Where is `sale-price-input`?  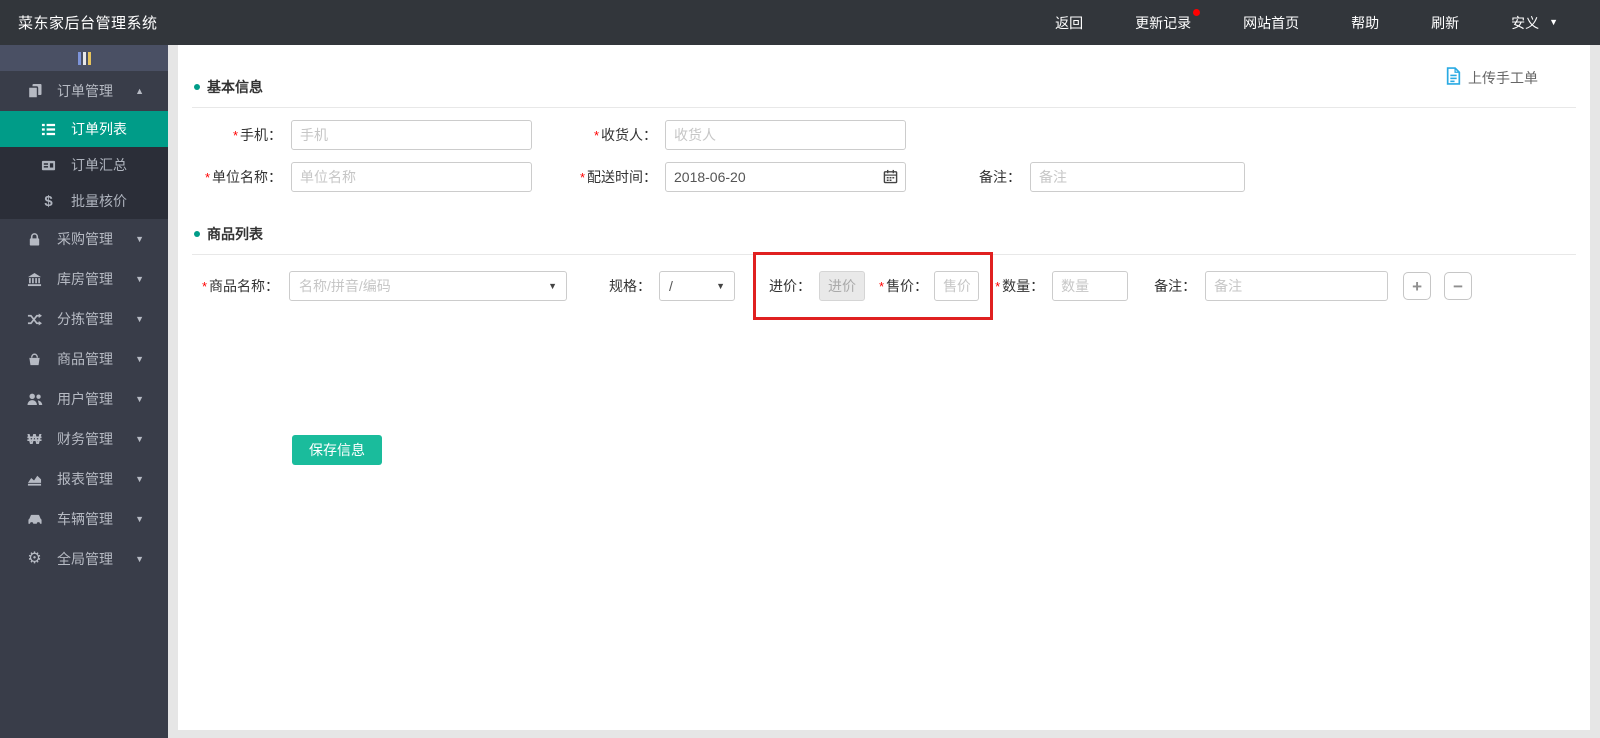
sale-price-input is located at coordinates (957, 286).